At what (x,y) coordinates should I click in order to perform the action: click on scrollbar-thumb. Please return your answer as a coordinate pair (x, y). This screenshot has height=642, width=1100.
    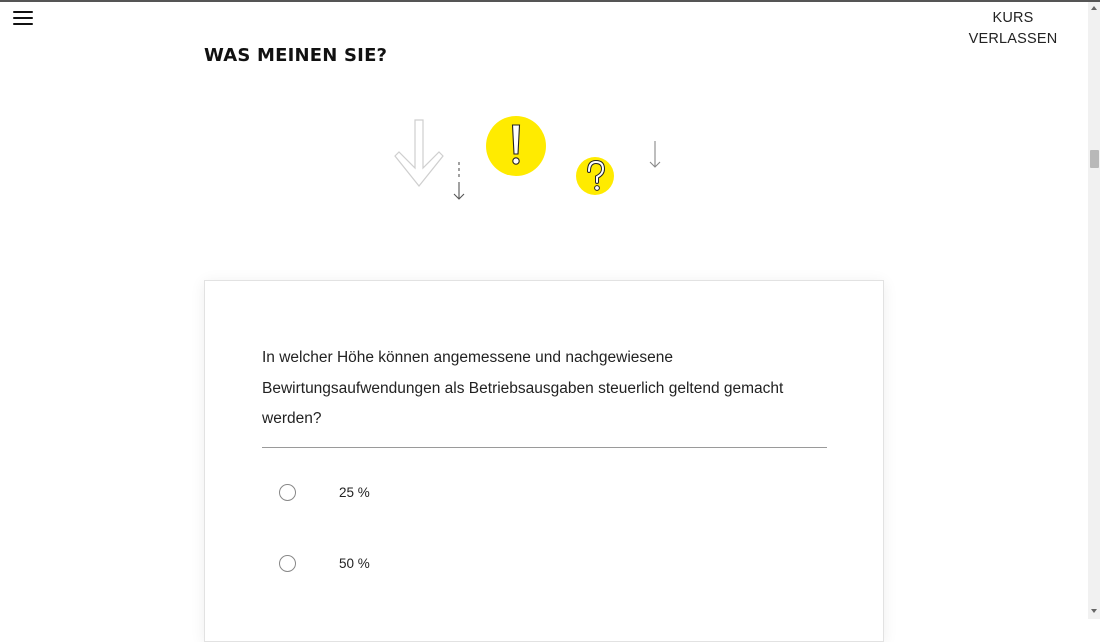
    Looking at the image, I should click on (1094, 159).